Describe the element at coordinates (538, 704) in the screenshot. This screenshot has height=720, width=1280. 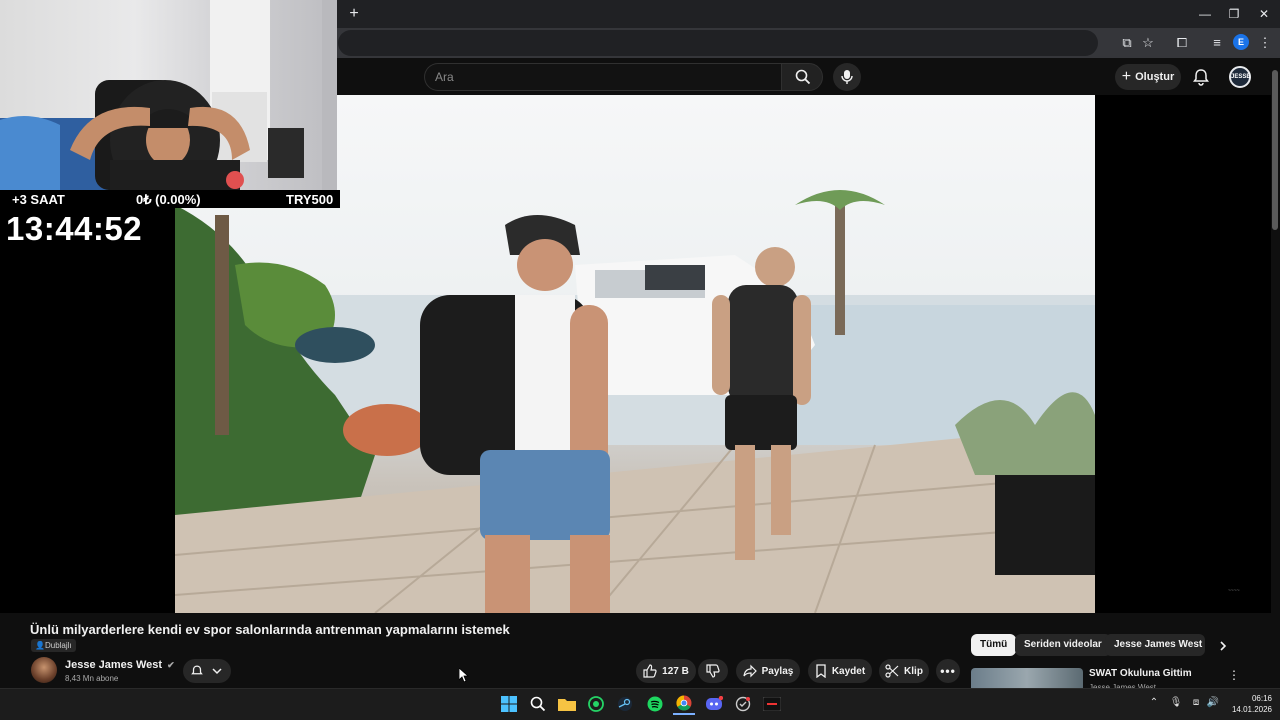
I see `taskbar-search-icon` at that location.